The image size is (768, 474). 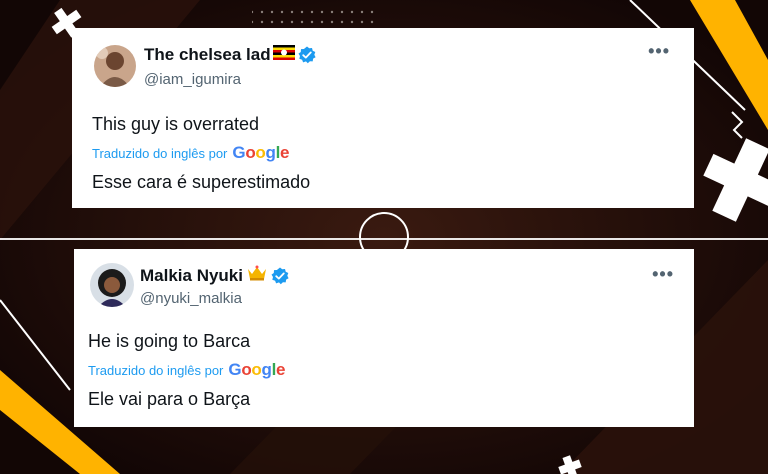 I want to click on author-name: The chelsea lad, so click(x=207, y=55).